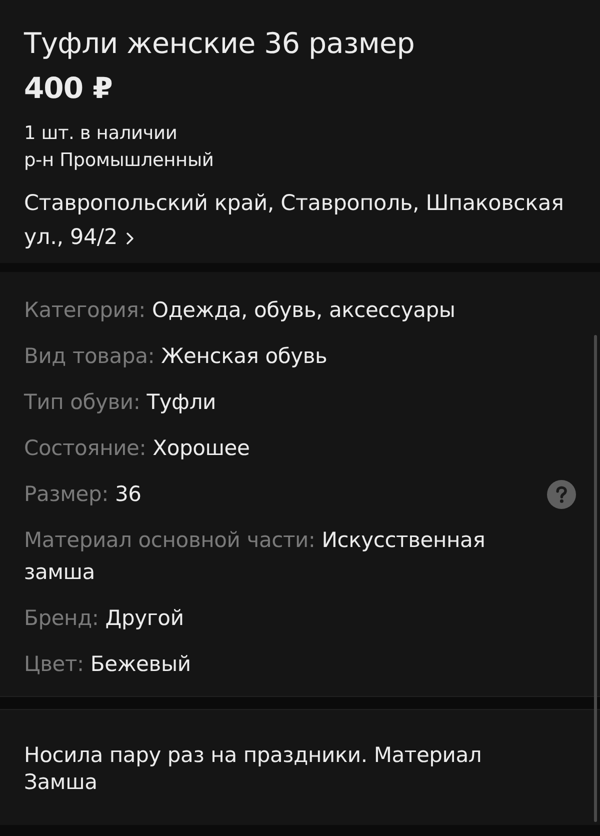 The width and height of the screenshot is (600, 836). Describe the element at coordinates (107, 664) in the screenshot. I see `parameter-text: Цвет: Бежевый` at that location.